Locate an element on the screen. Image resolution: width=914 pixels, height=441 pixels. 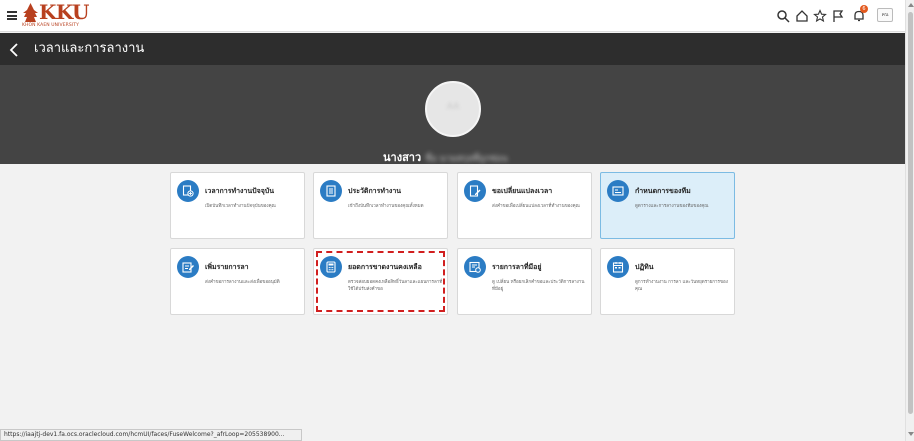
avatar: AA is located at coordinates (453, 109).